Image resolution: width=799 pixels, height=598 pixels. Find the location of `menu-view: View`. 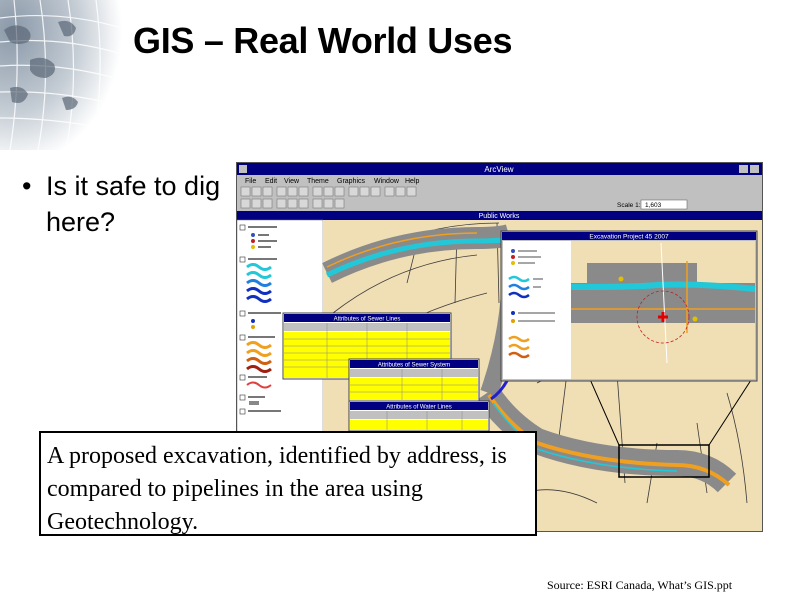

menu-view: View is located at coordinates (292, 181).